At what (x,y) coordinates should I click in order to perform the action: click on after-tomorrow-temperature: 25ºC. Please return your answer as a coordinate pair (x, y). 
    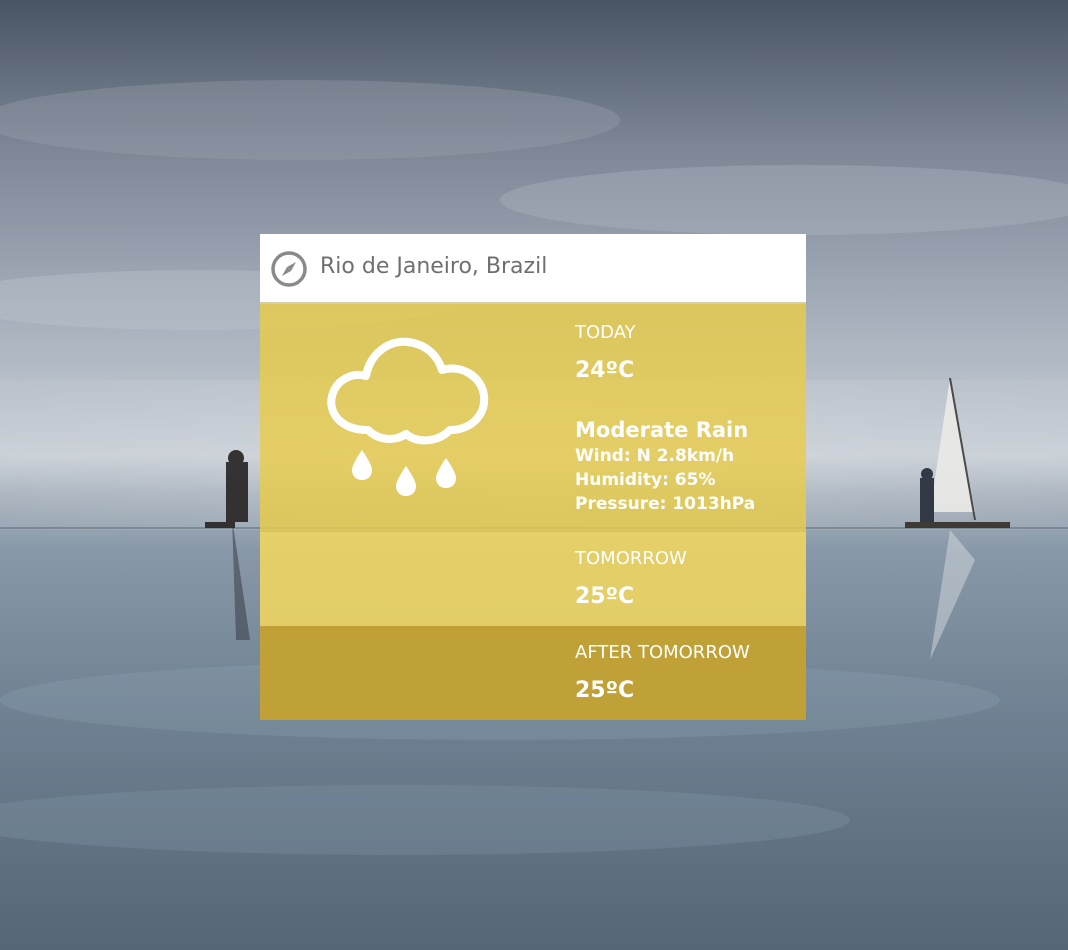
    Looking at the image, I should click on (605, 690).